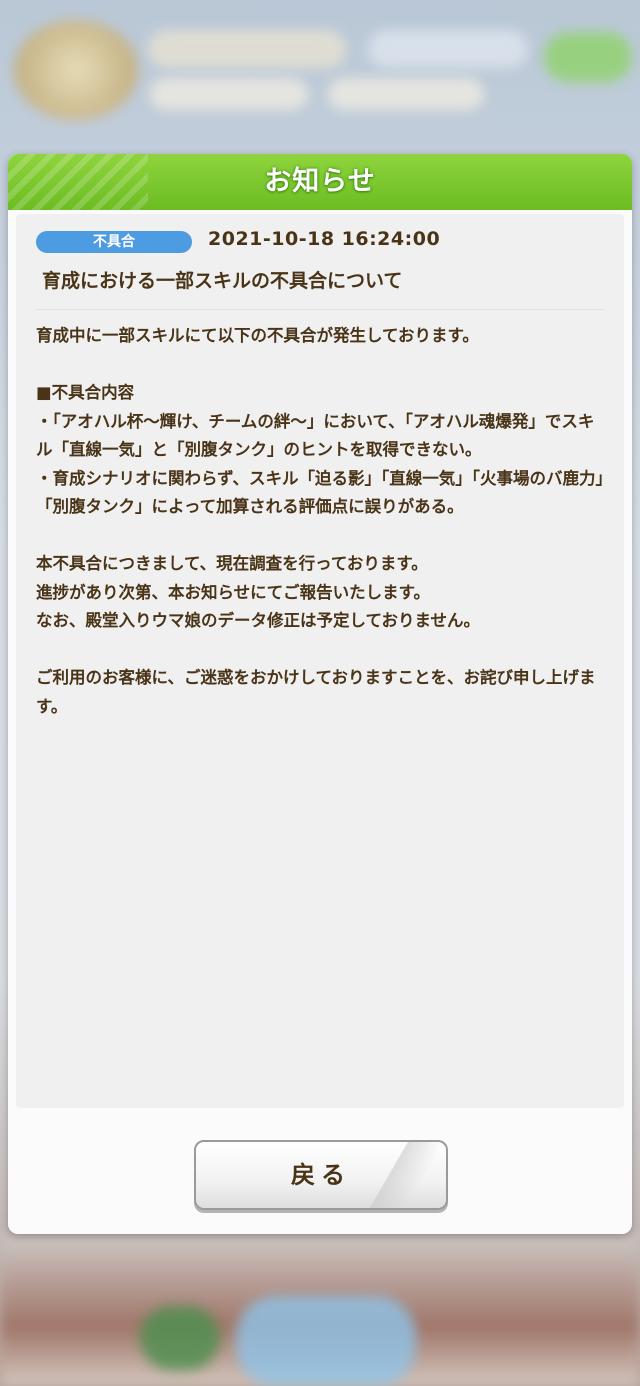  Describe the element at coordinates (85, 392) in the screenshot. I see `body-line: ■不具合内容` at that location.